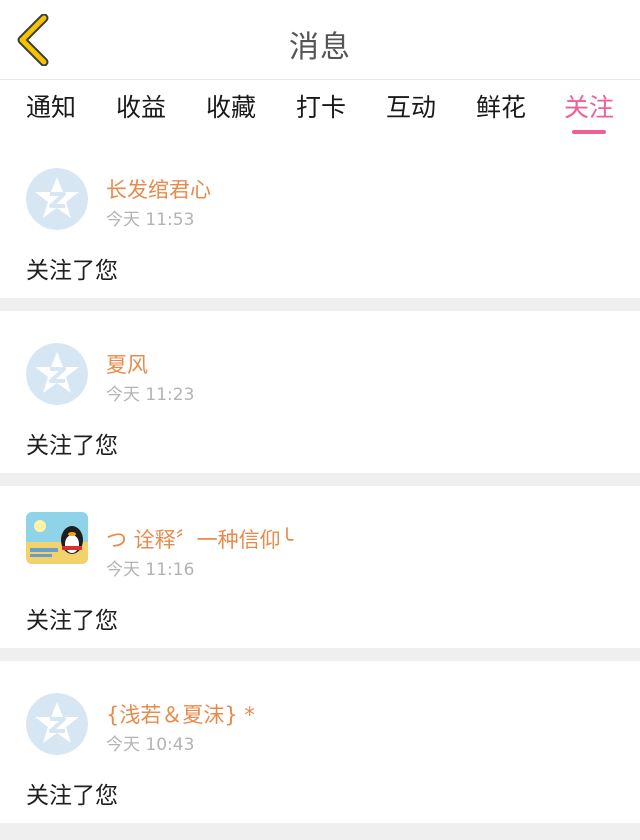 The width and height of the screenshot is (640, 840). I want to click on username-link: つ 诠释〞一种信仰╰, so click(199, 539).